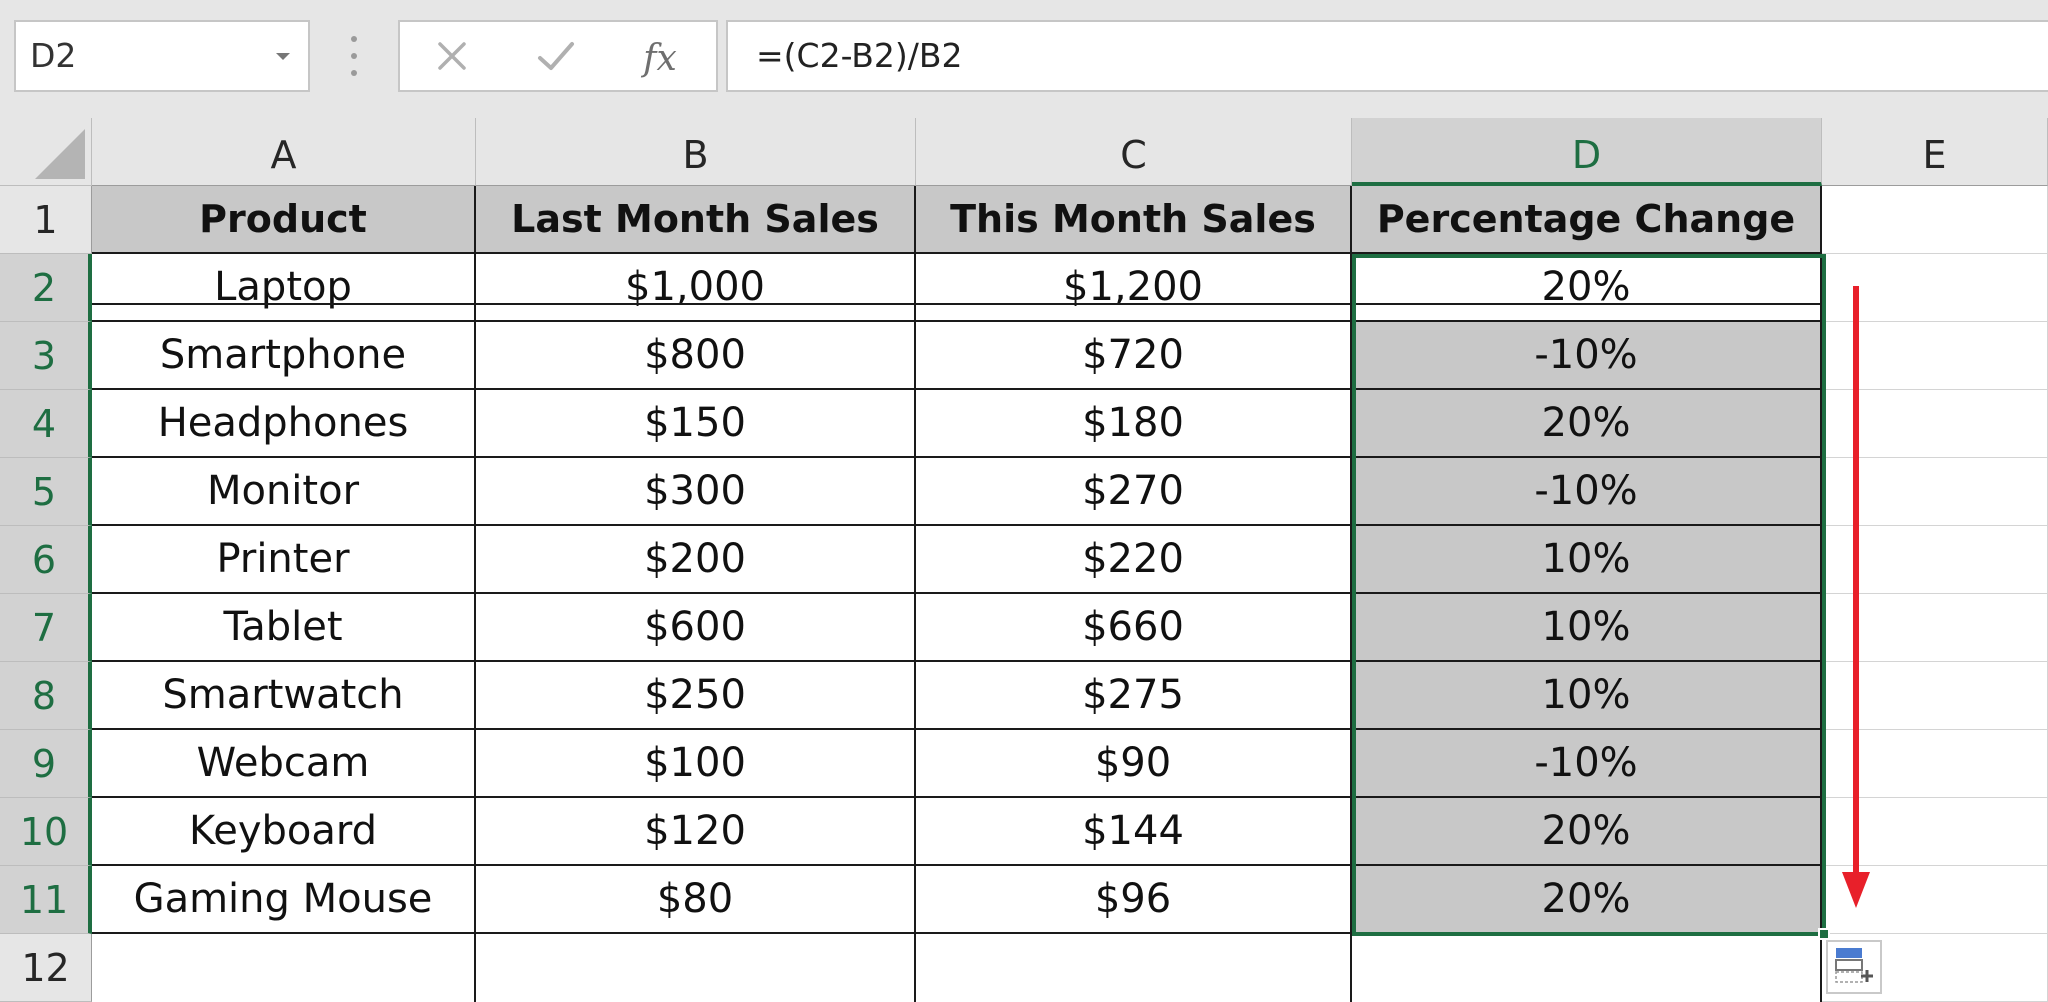 This screenshot has height=1002, width=2048. What do you see at coordinates (696, 220) in the screenshot?
I see `header-cell: Last Month Sales` at bounding box center [696, 220].